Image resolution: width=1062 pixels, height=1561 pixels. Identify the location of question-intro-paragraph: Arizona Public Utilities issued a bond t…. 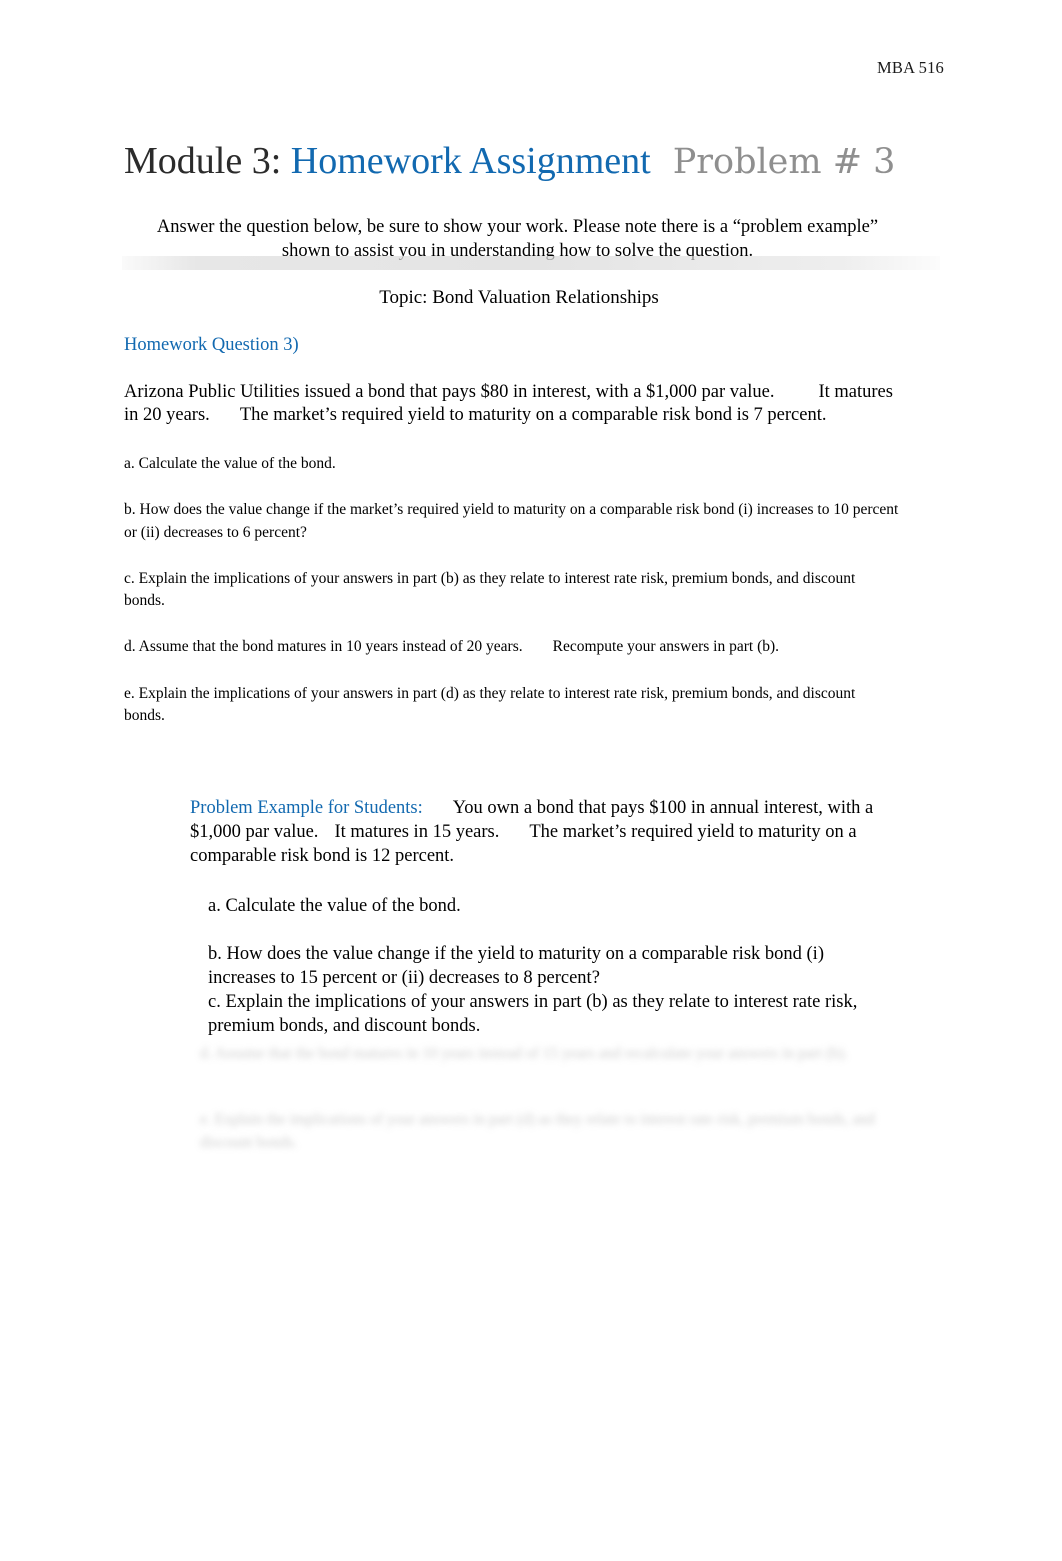
(511, 404).